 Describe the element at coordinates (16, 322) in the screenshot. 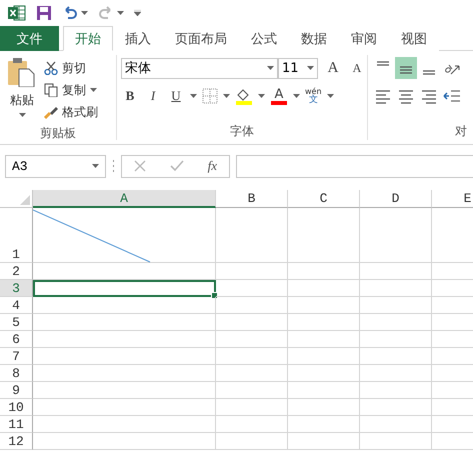

I see `row-header: 5` at that location.